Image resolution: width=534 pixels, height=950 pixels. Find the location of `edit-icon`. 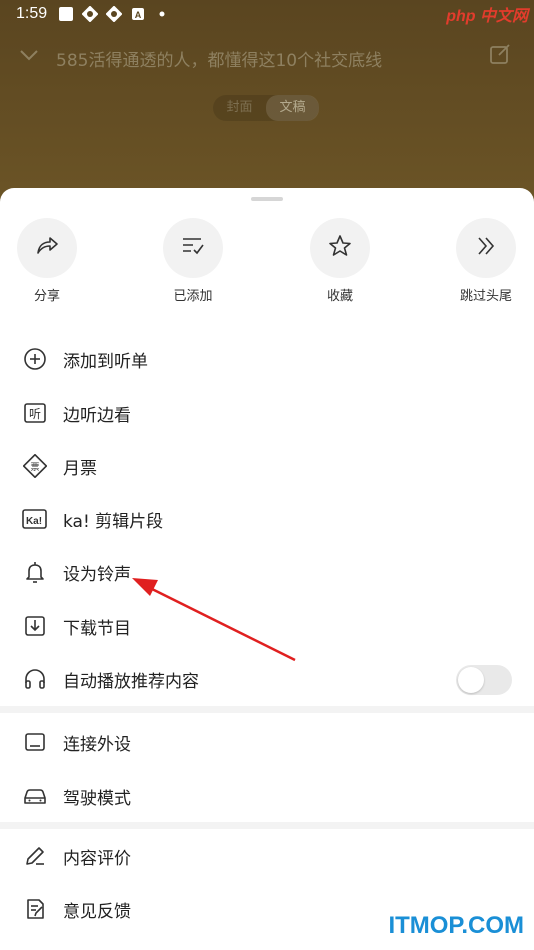

edit-icon is located at coordinates (500, 56).